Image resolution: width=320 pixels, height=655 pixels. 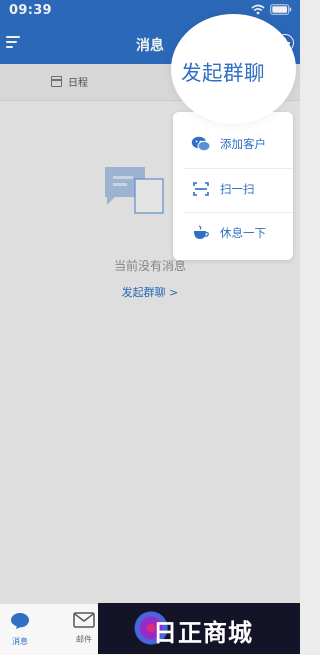 I want to click on menu-item-take-break: 休息一下, so click(x=233, y=233).